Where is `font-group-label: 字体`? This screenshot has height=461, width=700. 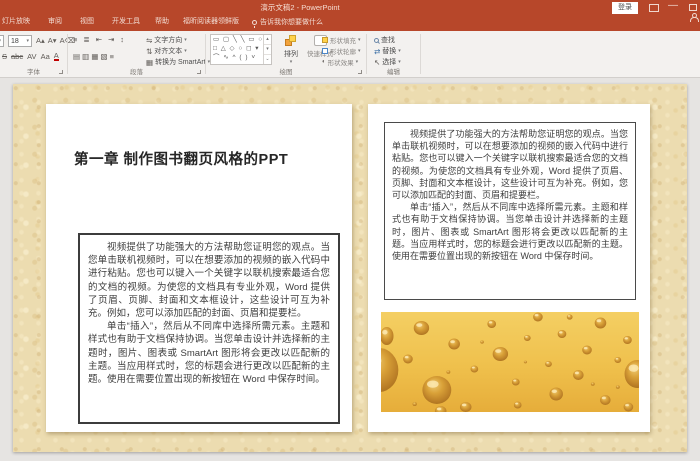 font-group-label: 字体 is located at coordinates (33, 72).